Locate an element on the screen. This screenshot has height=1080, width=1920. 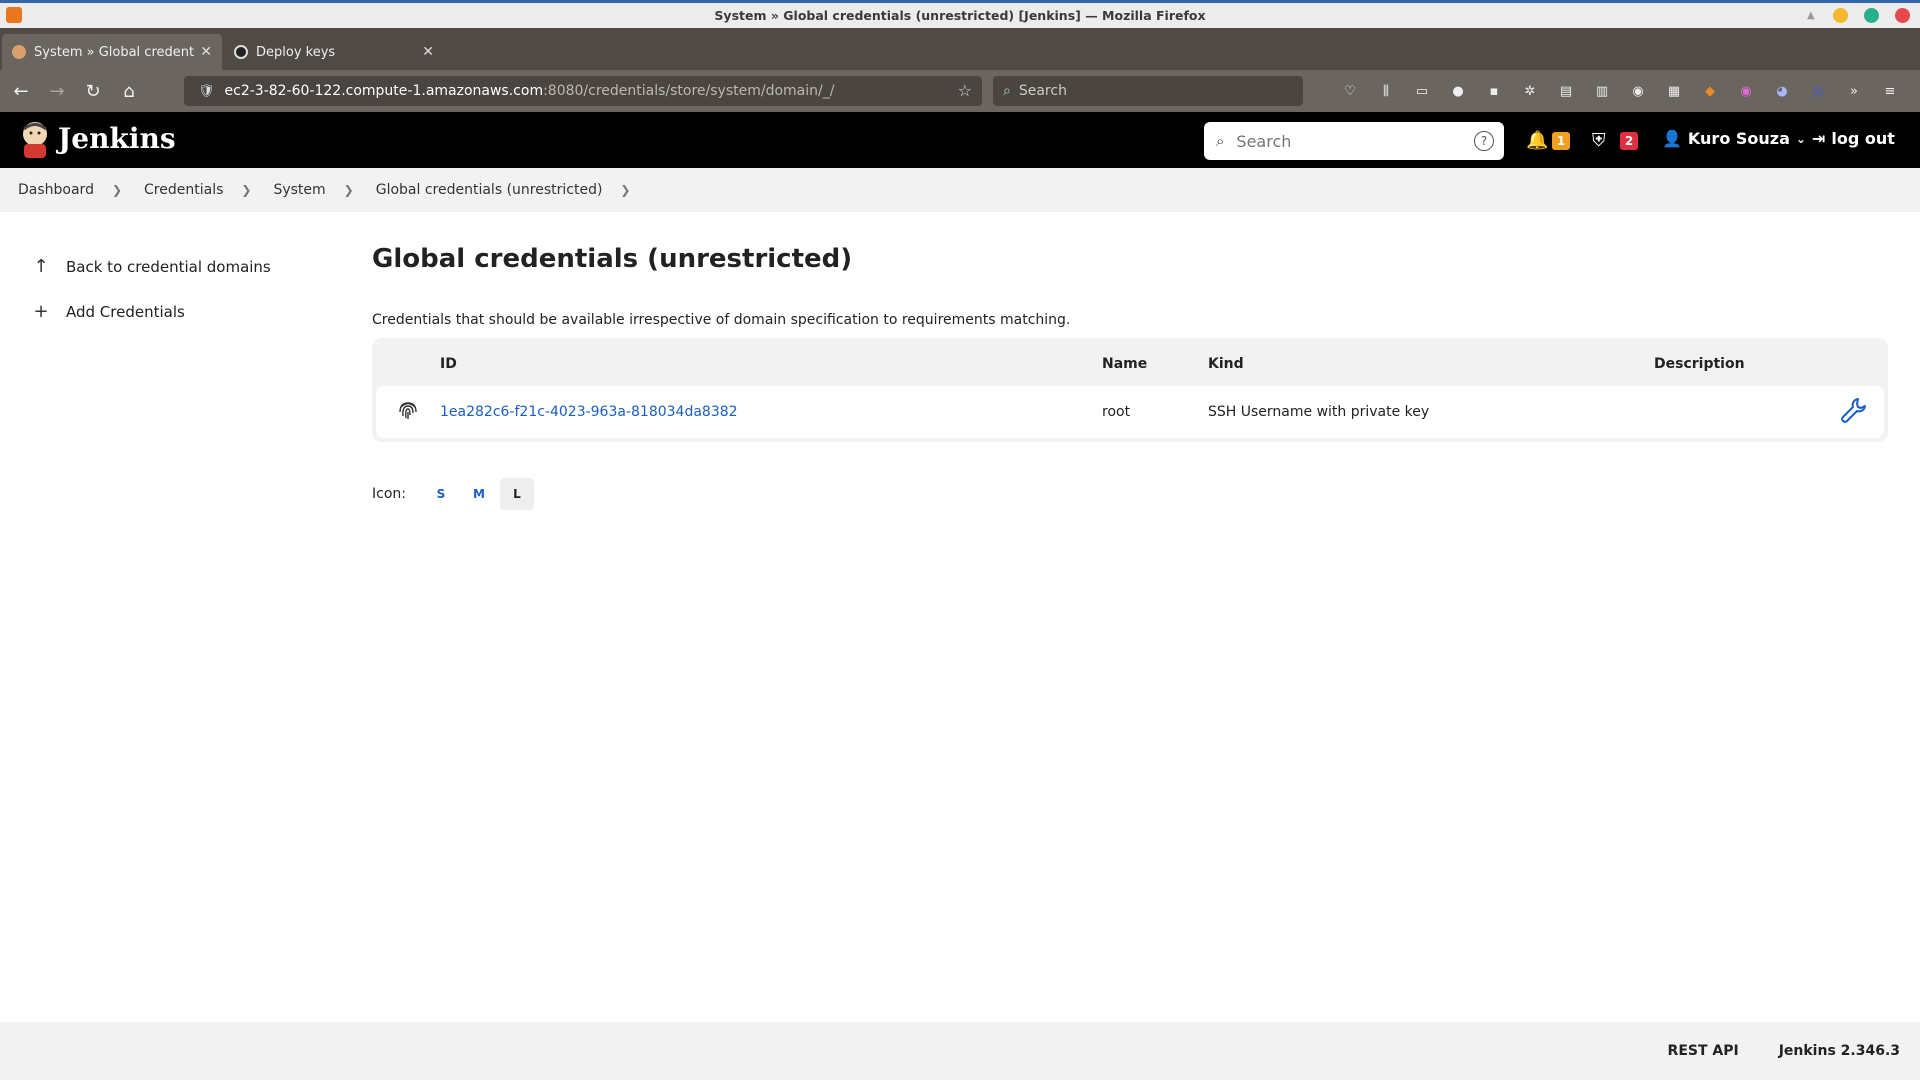
jenkins-search-box: ⌕ ? is located at coordinates (1354, 141).